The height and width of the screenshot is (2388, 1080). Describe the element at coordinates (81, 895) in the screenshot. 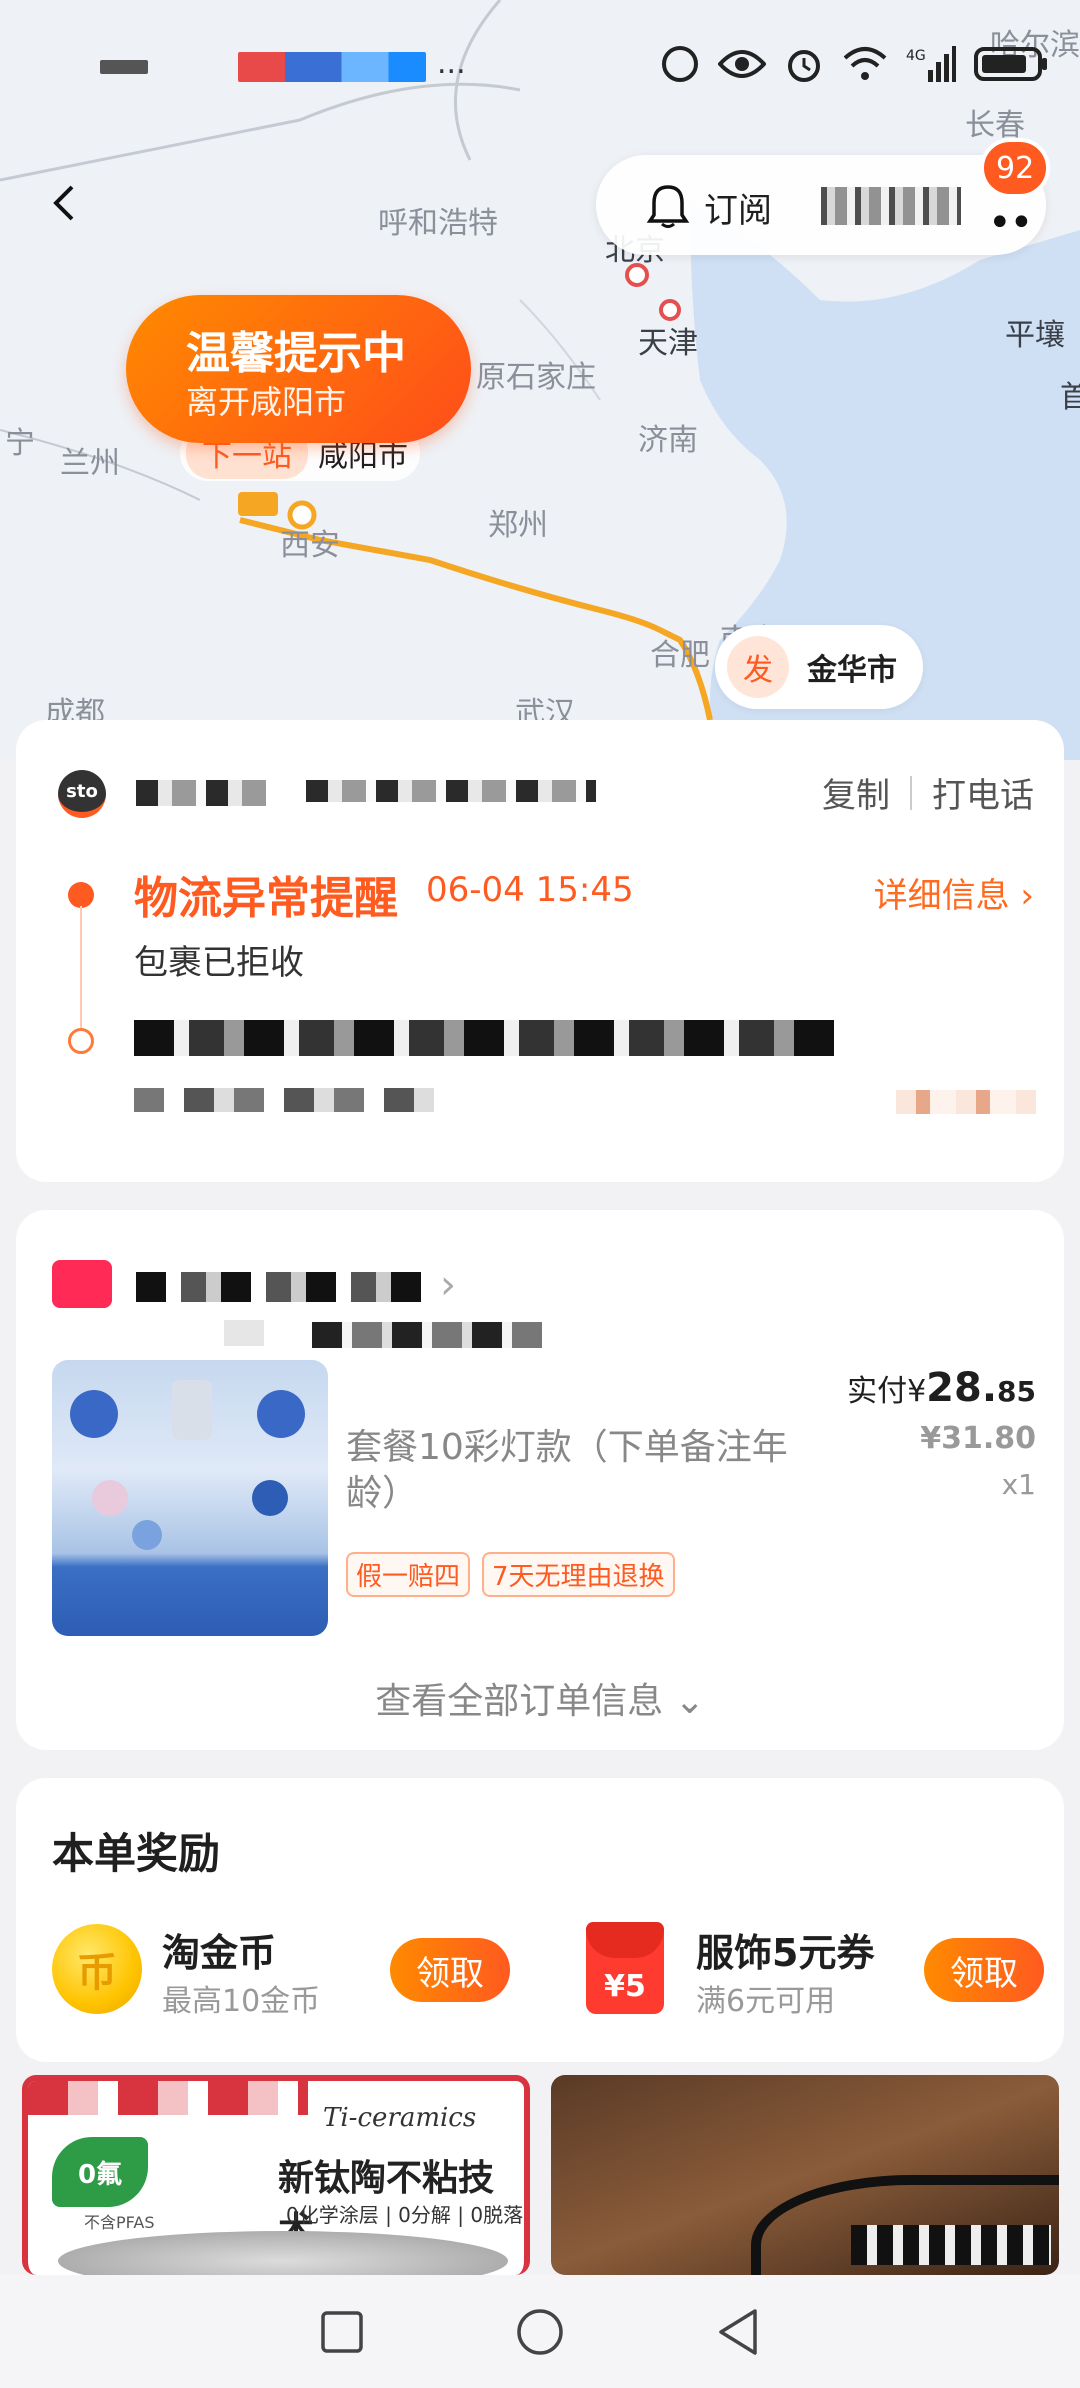

I see `timeline-dot-active` at that location.